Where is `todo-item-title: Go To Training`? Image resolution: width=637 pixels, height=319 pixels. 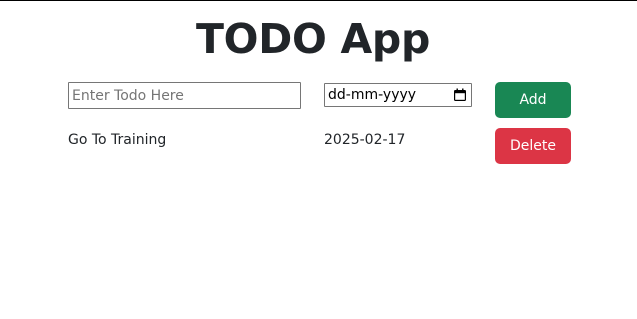
todo-item-title: Go To Training is located at coordinates (117, 140).